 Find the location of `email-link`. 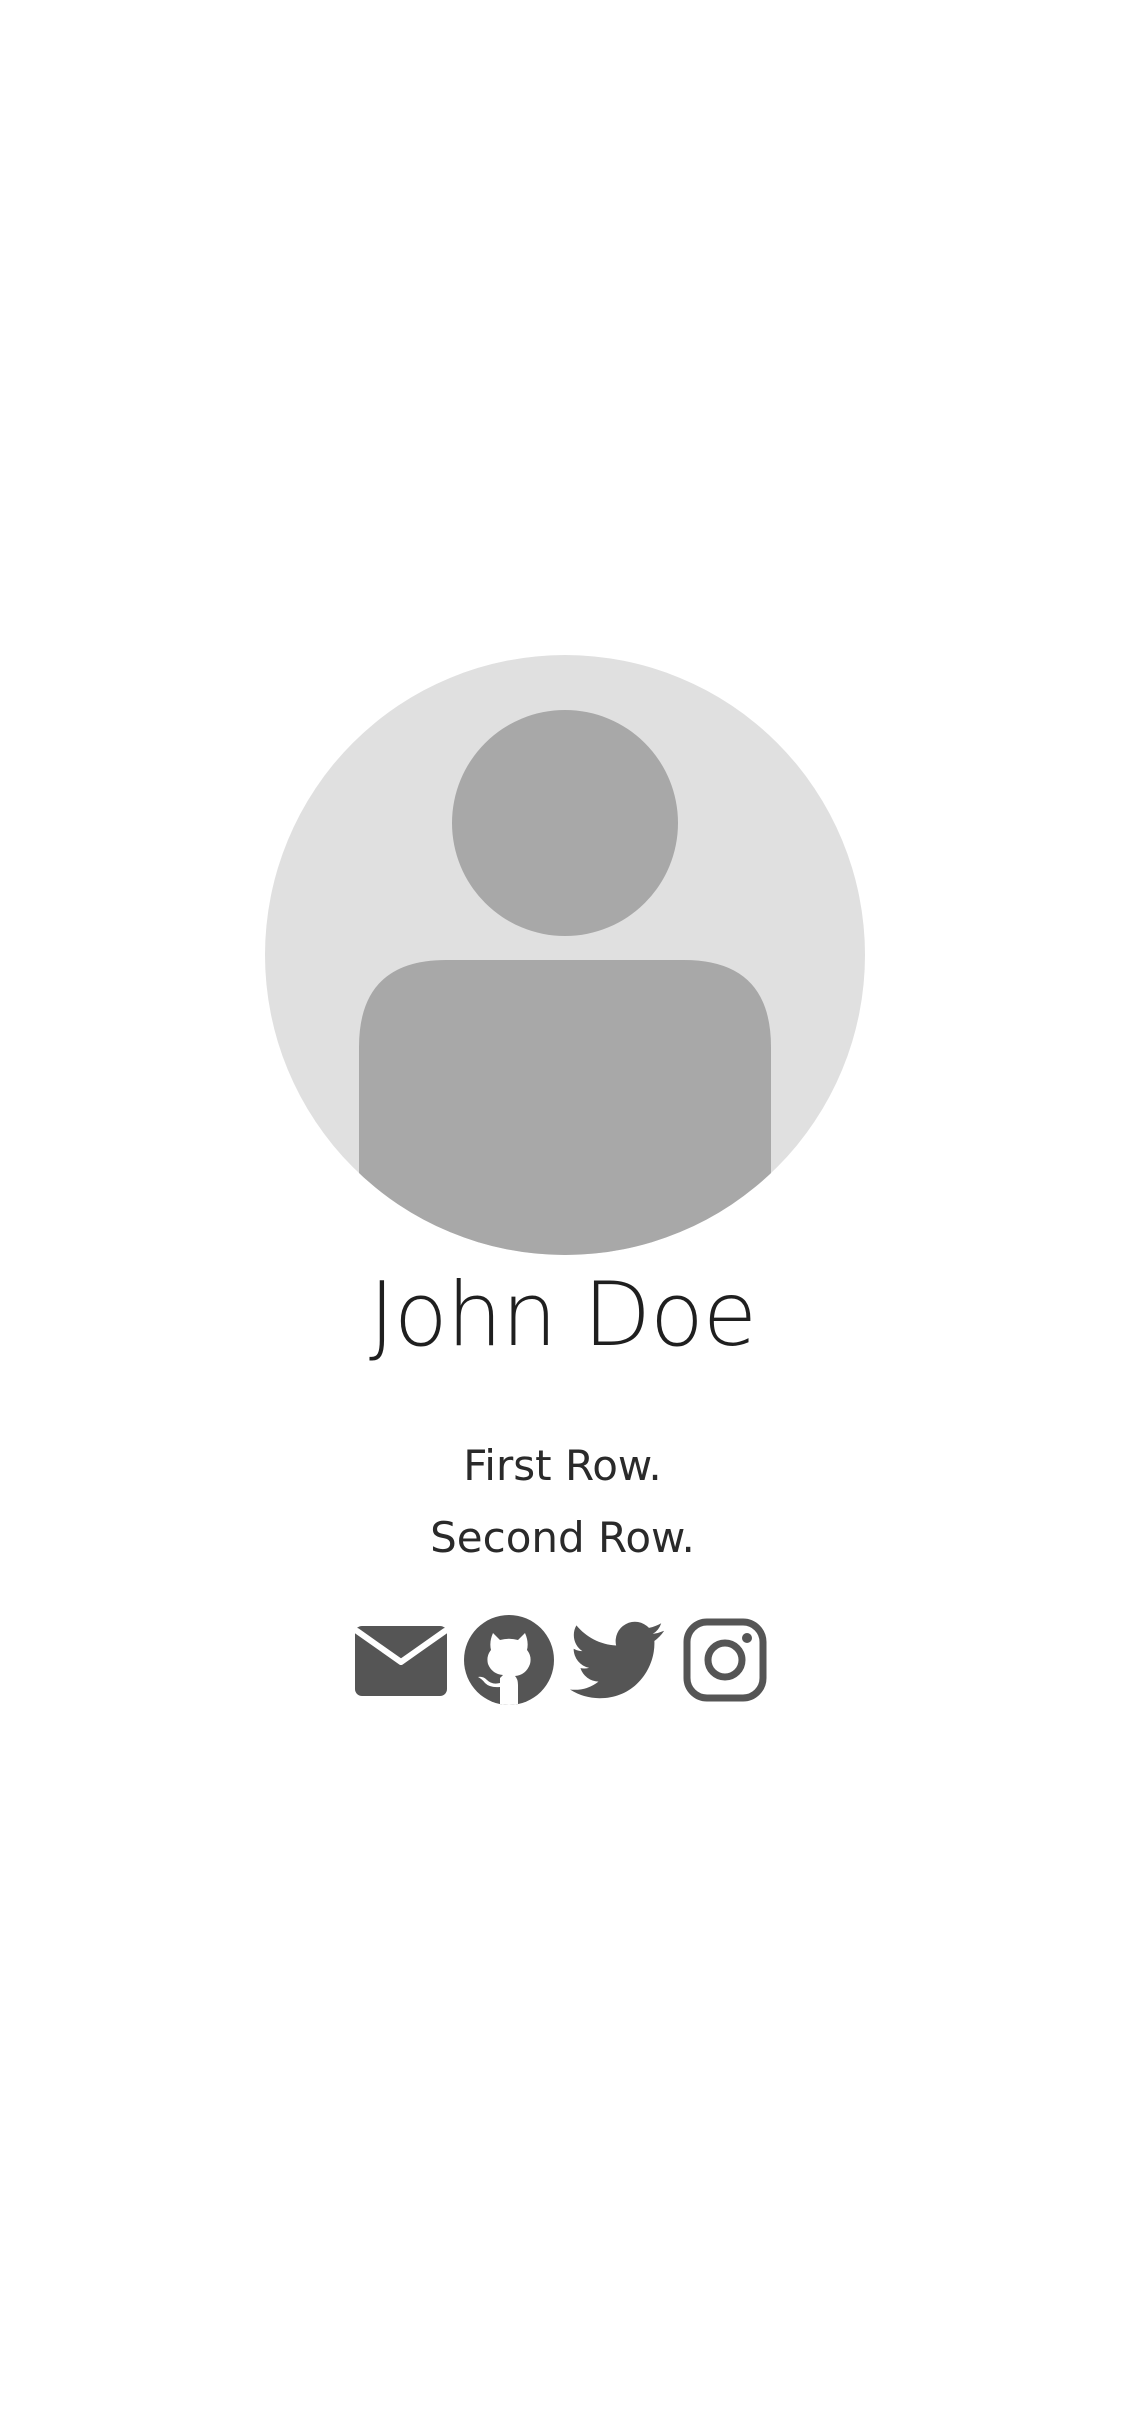

email-link is located at coordinates (400, 1660).